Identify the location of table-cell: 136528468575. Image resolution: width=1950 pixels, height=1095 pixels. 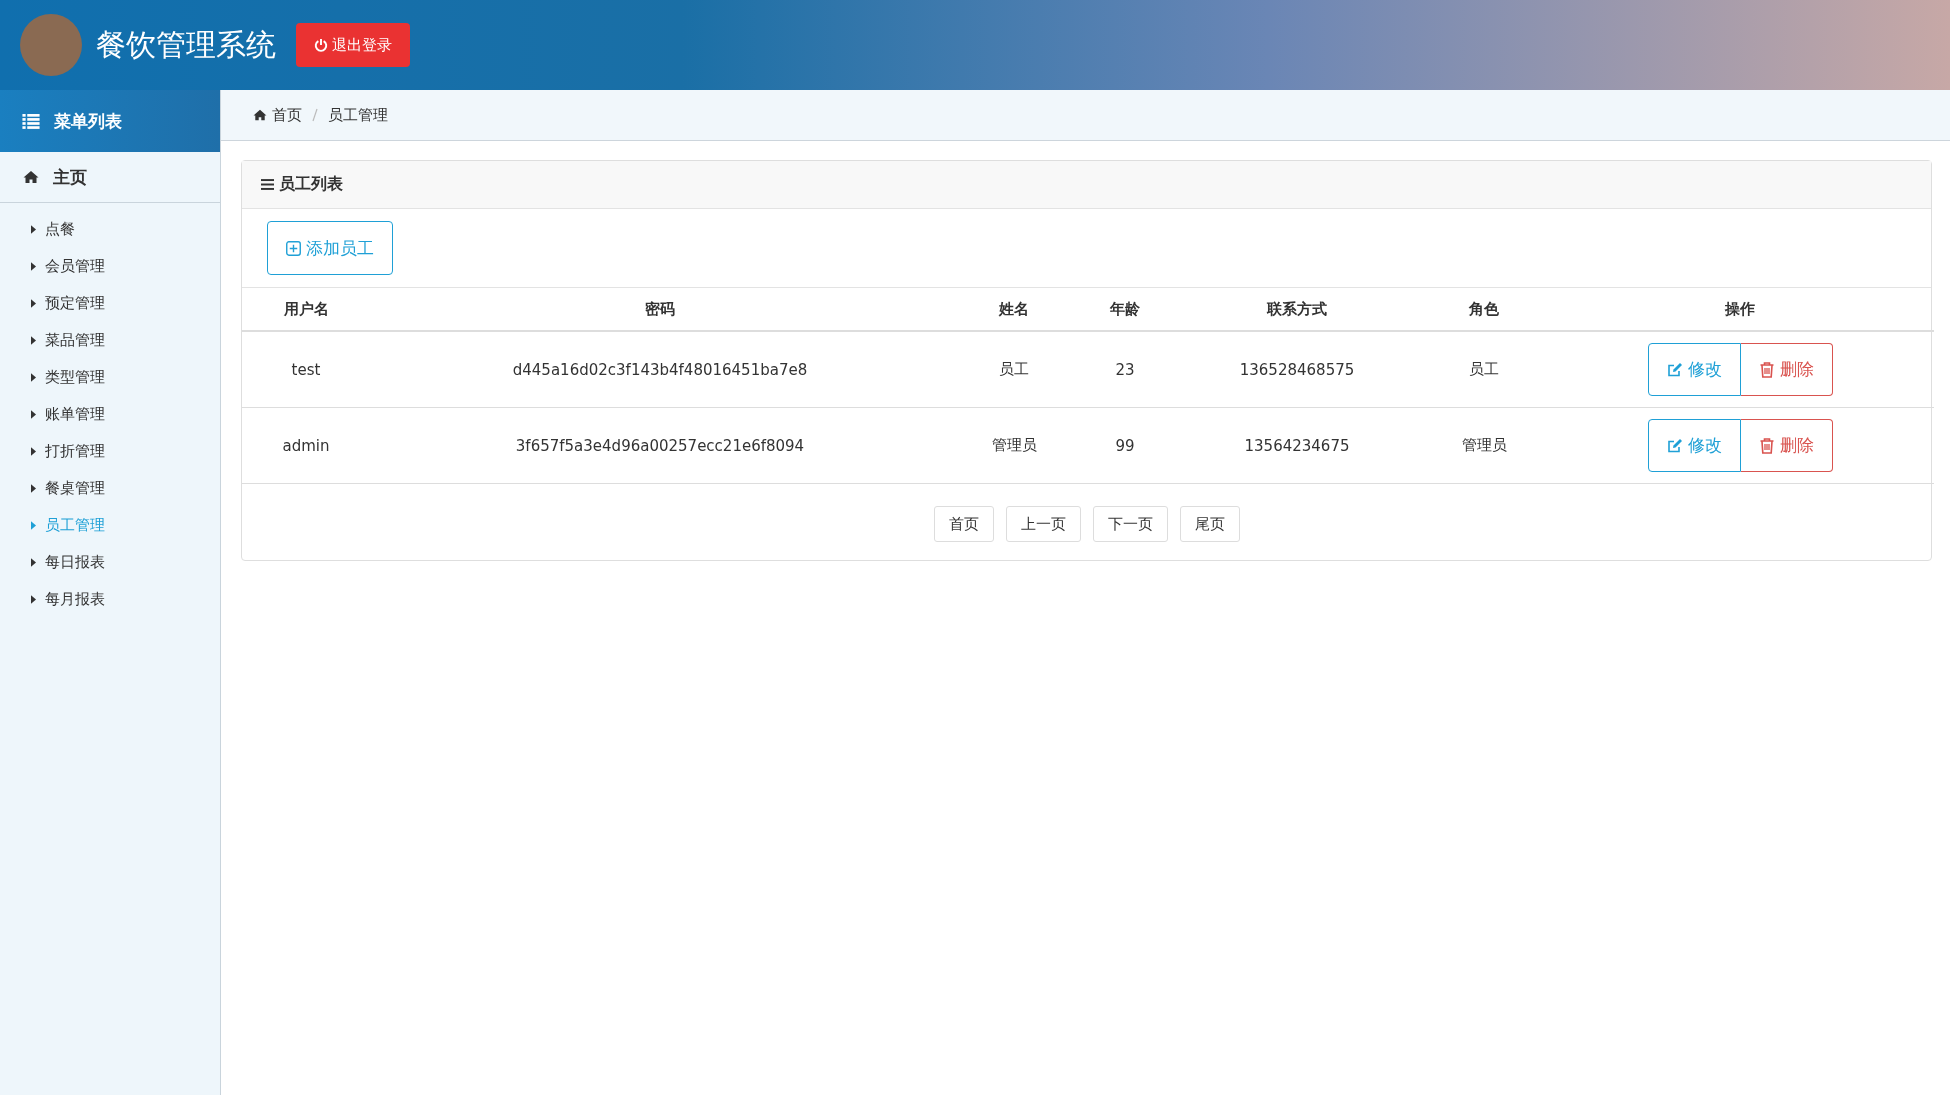
(1297, 369).